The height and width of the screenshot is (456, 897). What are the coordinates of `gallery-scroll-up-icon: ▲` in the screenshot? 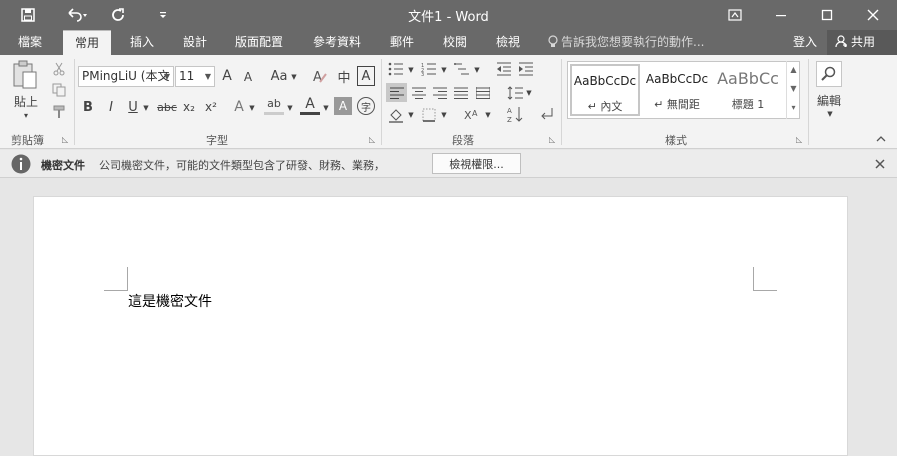 It's located at (793, 70).